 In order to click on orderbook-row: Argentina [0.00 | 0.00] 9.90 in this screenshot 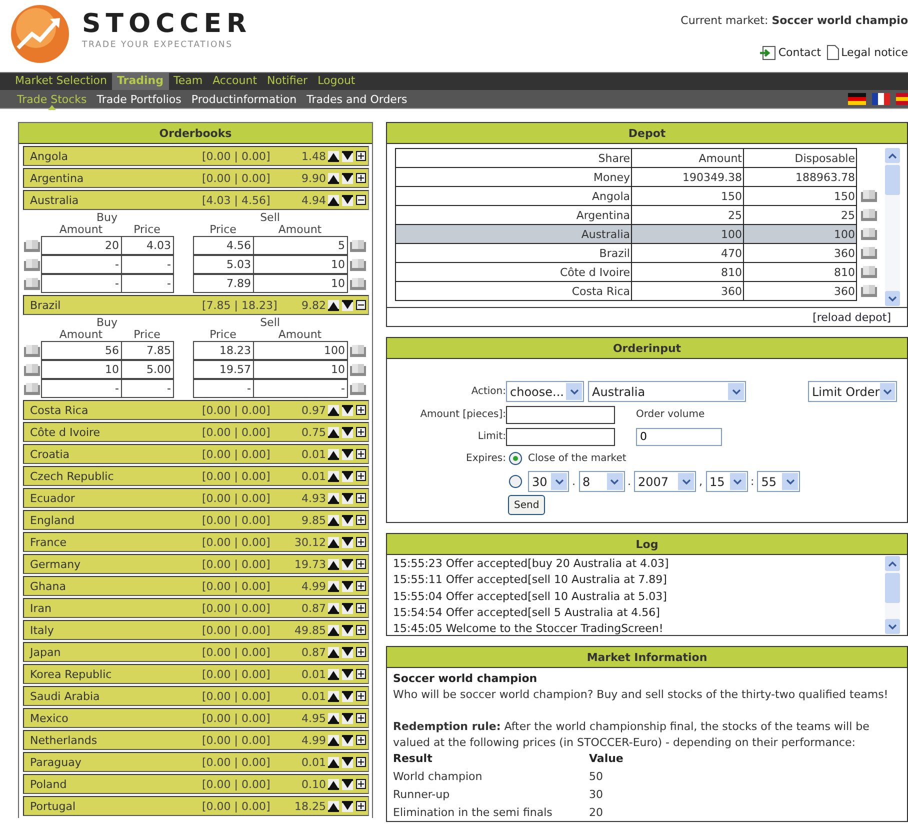, I will do `click(196, 178)`.